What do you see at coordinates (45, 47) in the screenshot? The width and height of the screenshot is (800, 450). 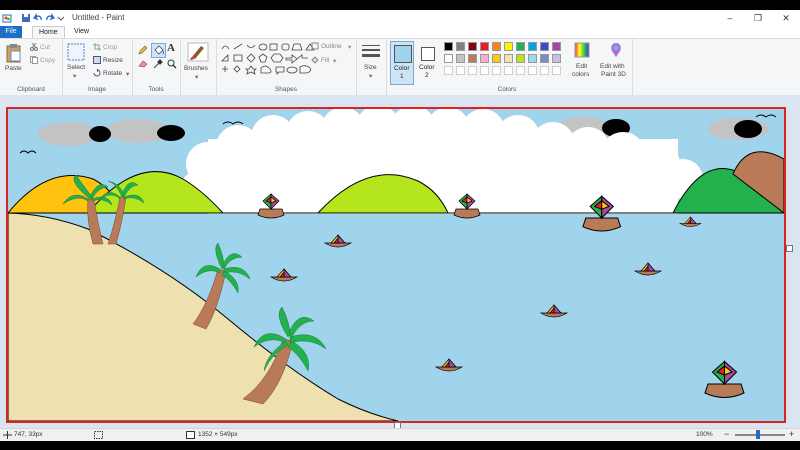 I see `cut-button: Cut` at bounding box center [45, 47].